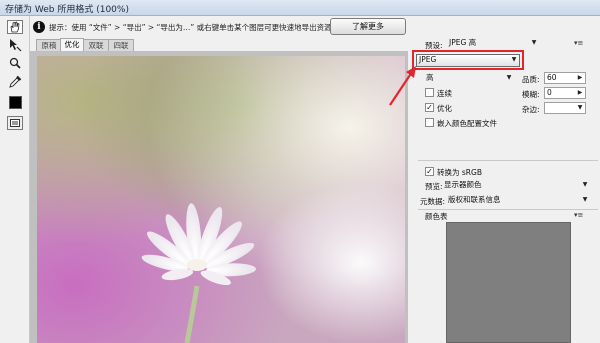 The height and width of the screenshot is (343, 600). I want to click on preview-label: 预览:, so click(434, 186).